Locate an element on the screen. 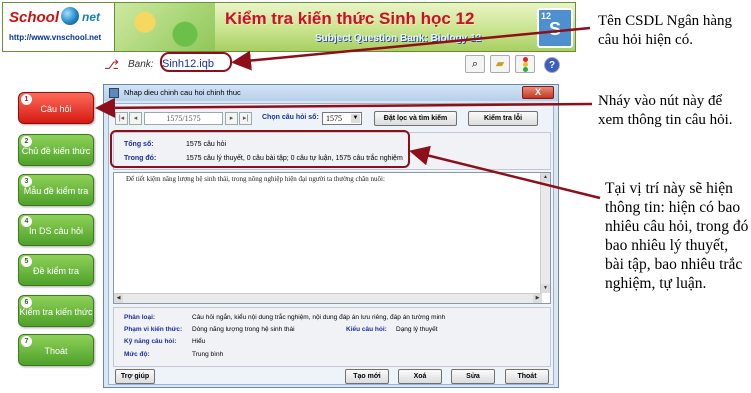 The height and width of the screenshot is (393, 751). skill-value: Hiểu is located at coordinates (199, 341).